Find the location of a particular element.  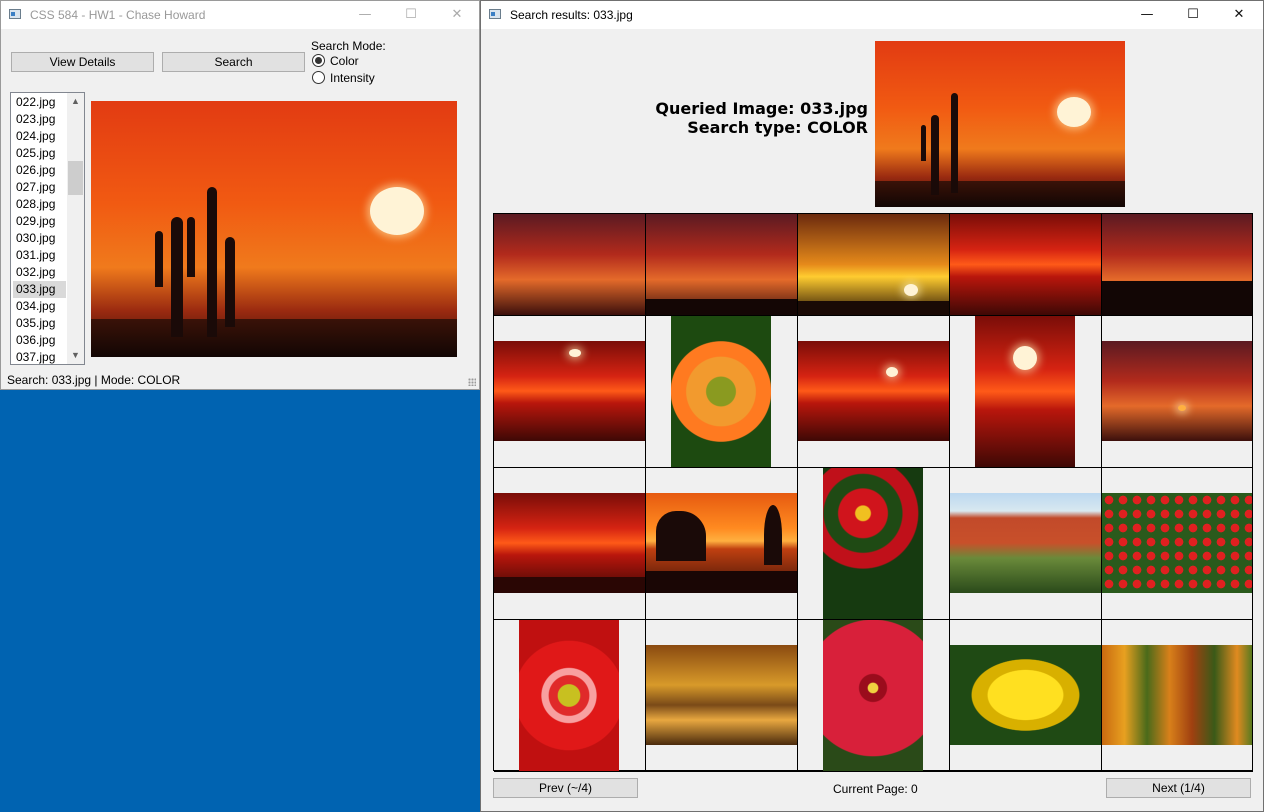

list-item: 036.jpg is located at coordinates (39, 340).